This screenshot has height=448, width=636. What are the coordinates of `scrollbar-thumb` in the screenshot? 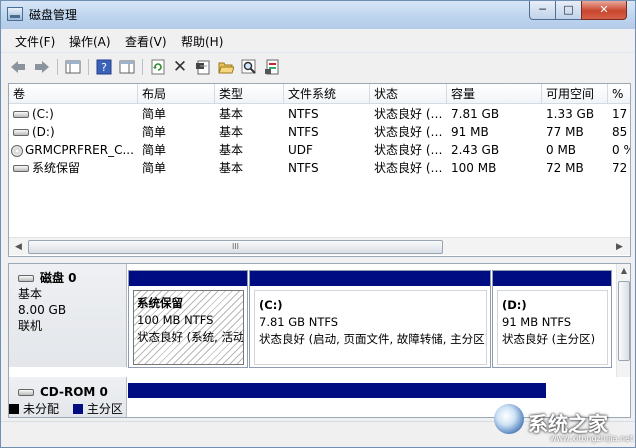 It's located at (624, 321).